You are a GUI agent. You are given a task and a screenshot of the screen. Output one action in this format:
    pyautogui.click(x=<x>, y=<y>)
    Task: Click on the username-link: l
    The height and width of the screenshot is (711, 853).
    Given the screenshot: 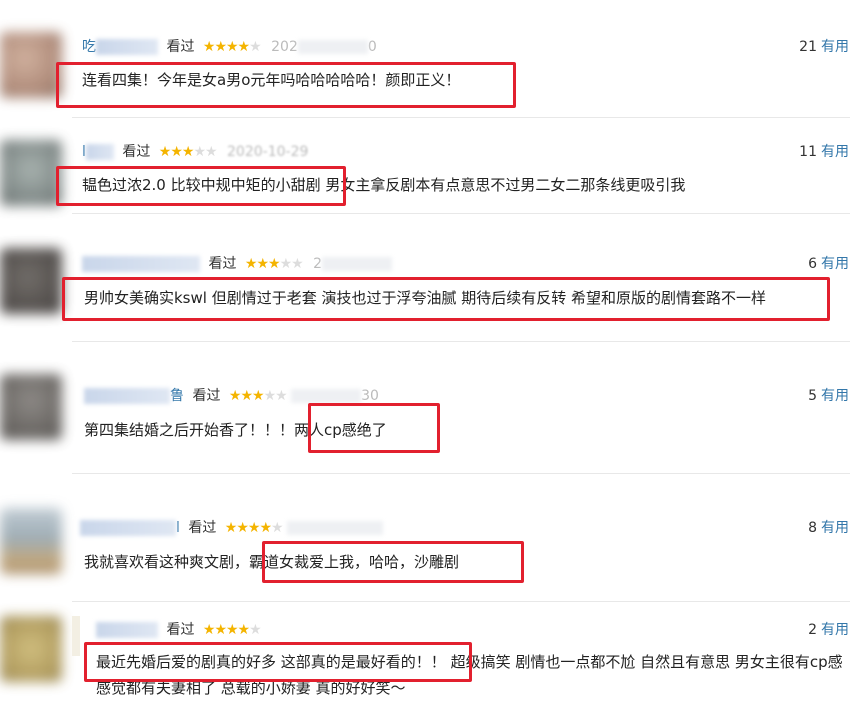 What is the action you would take?
    pyautogui.click(x=178, y=528)
    